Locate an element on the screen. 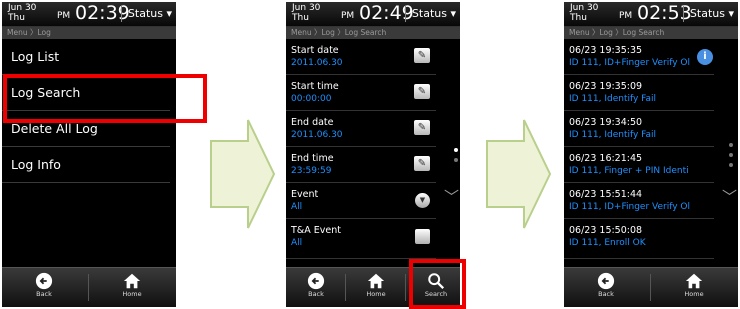  status-bar: Jun 30 Thu PM 02:53 Status ▾ is located at coordinates (651, 14).